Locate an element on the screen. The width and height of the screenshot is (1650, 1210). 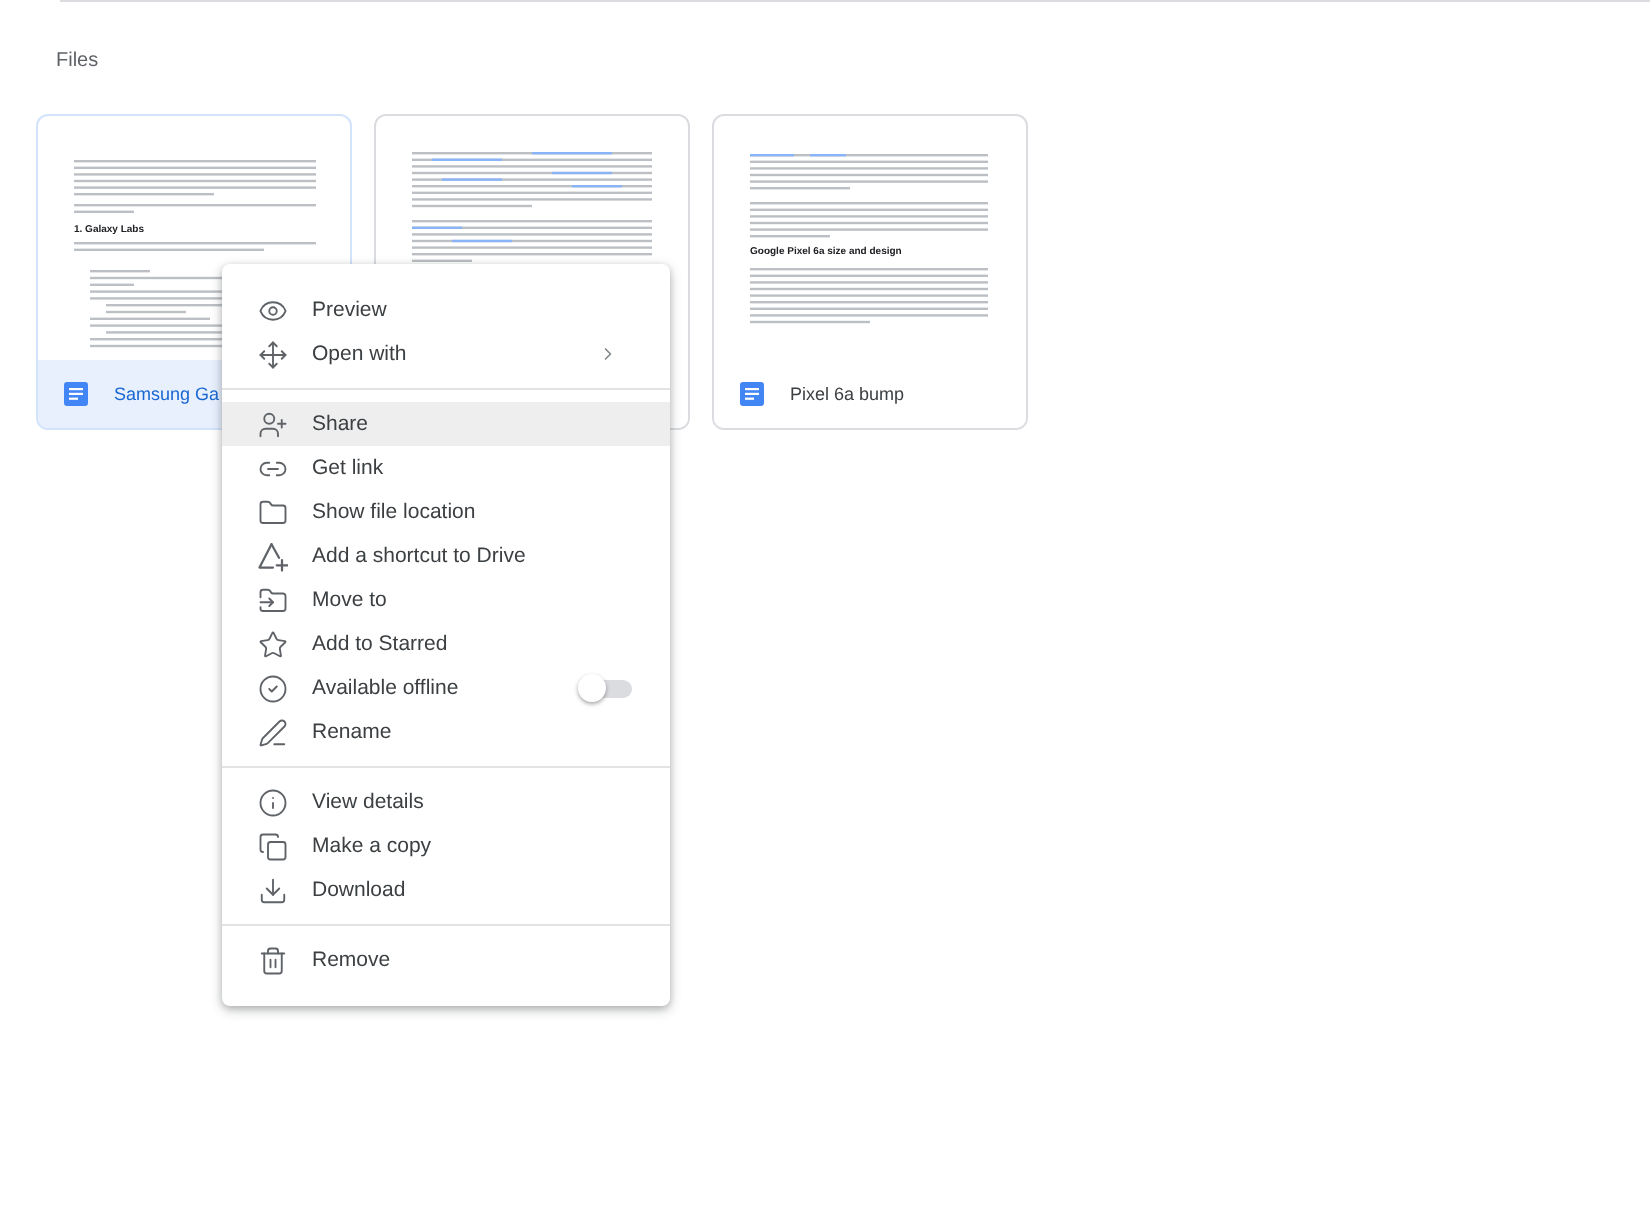
section-heading: Files is located at coordinates (77, 61).